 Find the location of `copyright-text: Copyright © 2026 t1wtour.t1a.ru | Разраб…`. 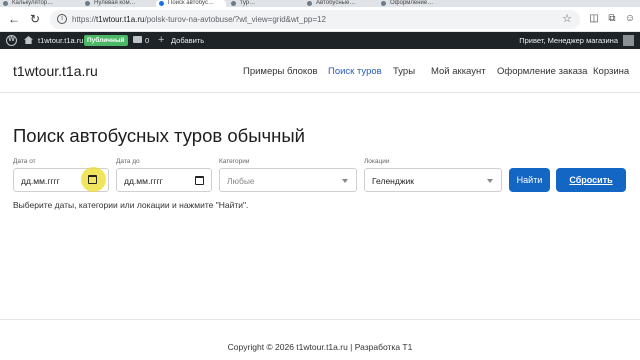

copyright-text: Copyright © 2026 t1wtour.t1a.ru | Разраб… is located at coordinates (320, 347).